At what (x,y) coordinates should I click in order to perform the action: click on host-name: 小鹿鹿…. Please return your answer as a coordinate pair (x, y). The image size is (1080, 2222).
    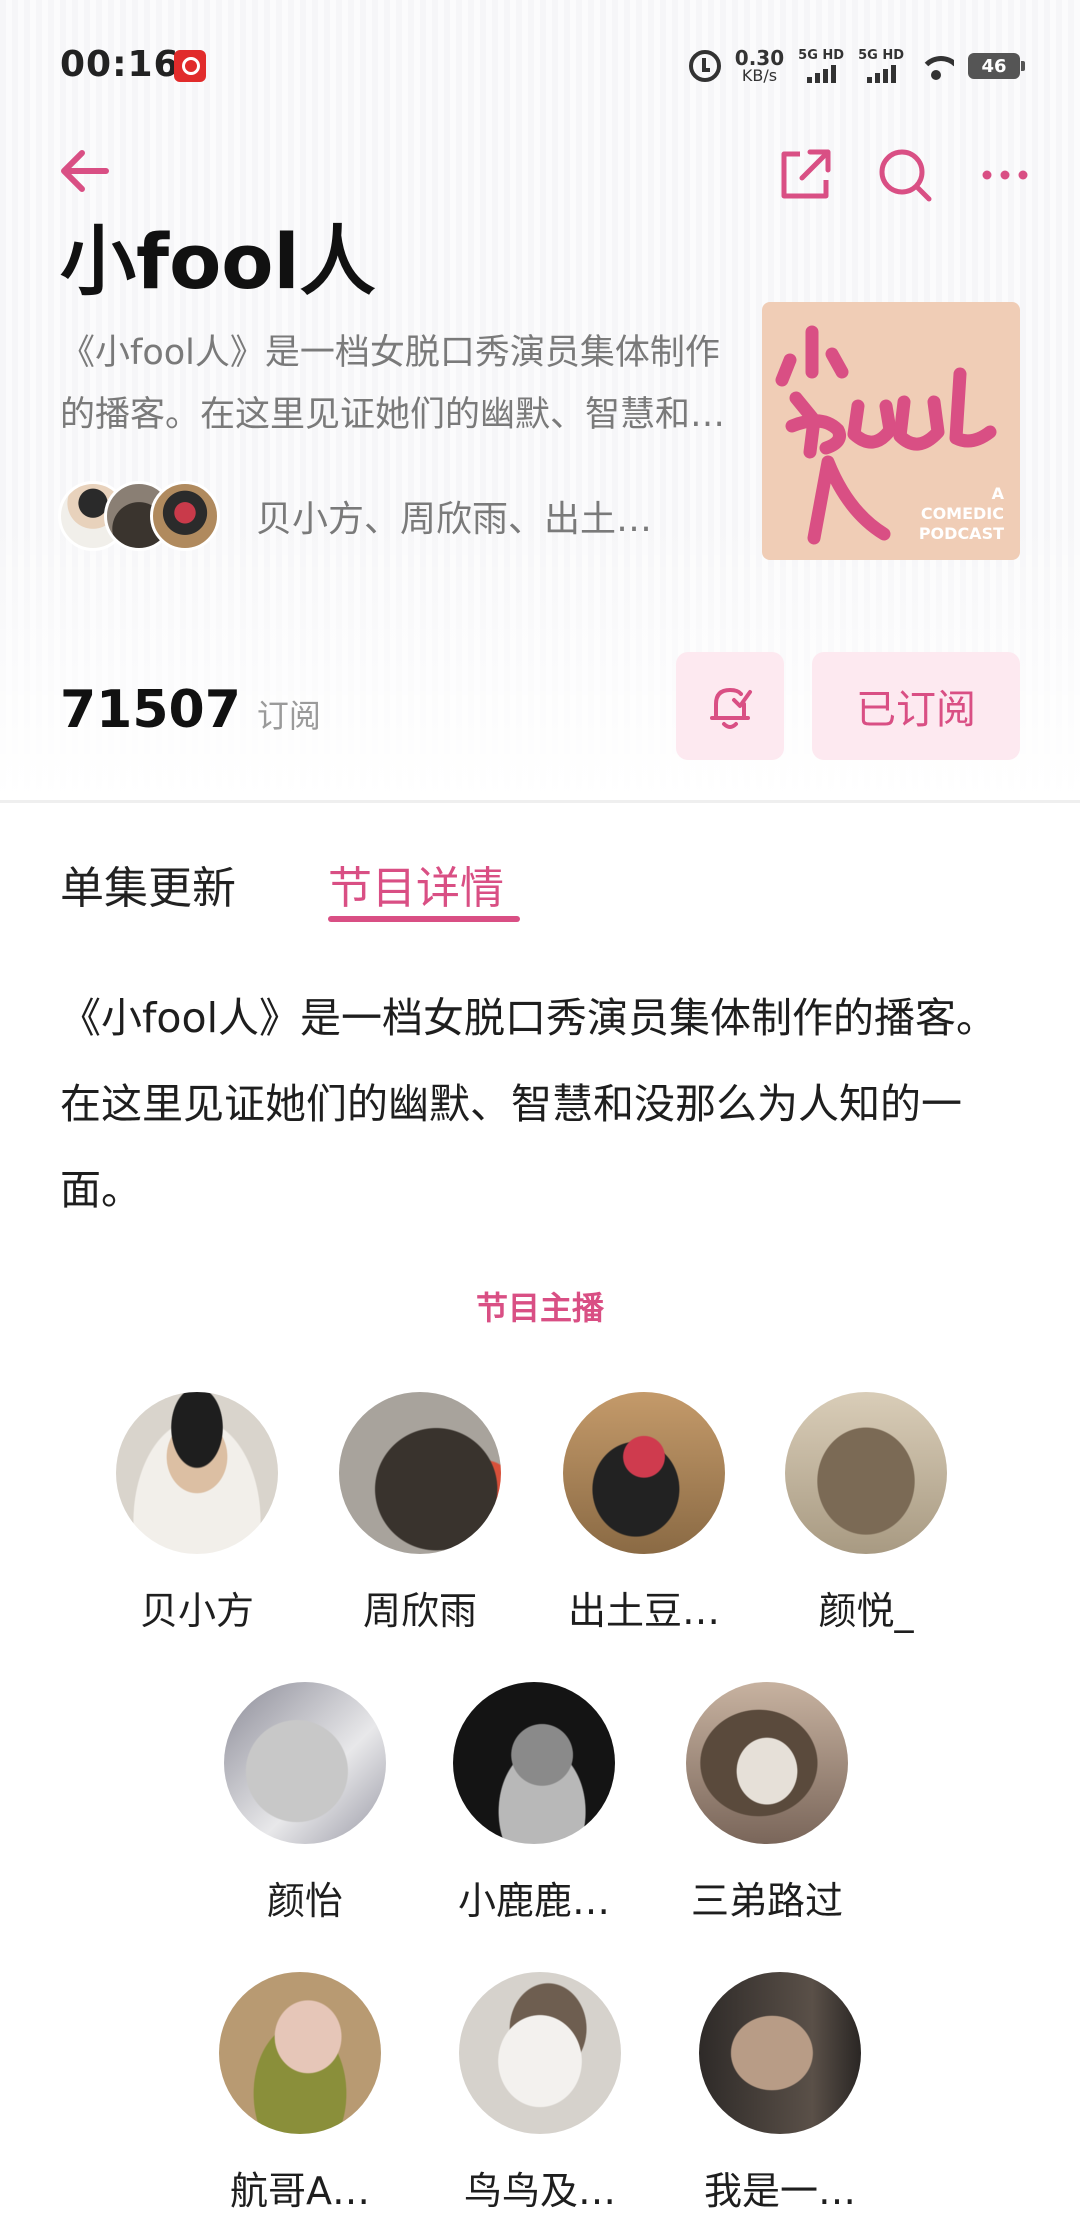
    Looking at the image, I should click on (533, 1901).